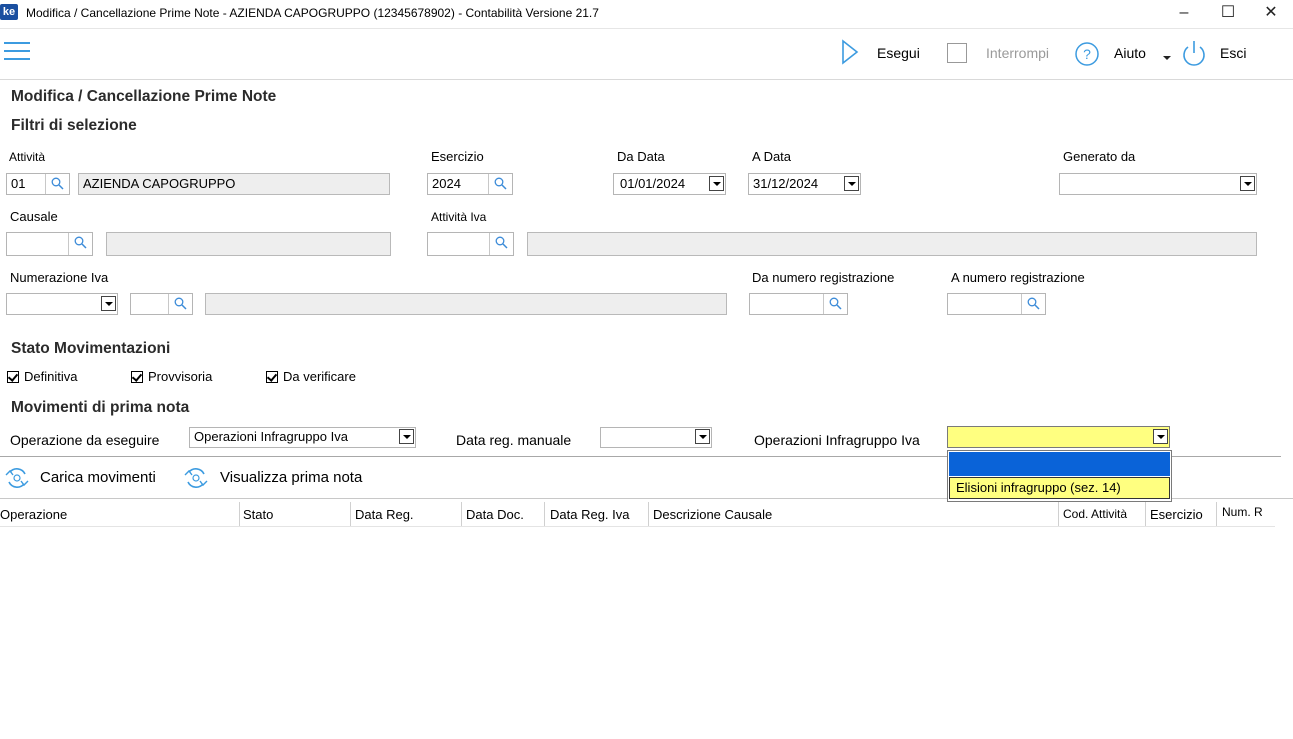  What do you see at coordinates (1233, 53) in the screenshot?
I see `exit-button: Esci` at bounding box center [1233, 53].